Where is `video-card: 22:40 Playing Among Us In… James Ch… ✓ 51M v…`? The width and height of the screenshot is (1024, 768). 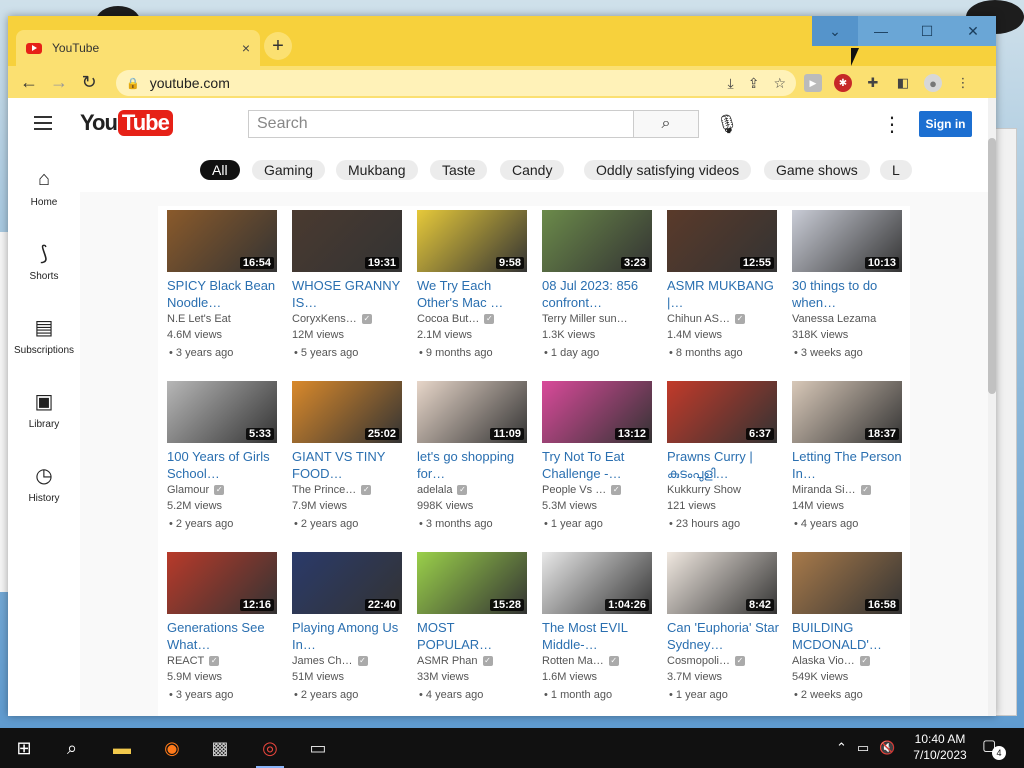 video-card: 22:40 Playing Among Us In… James Ch… ✓ 51M v… is located at coordinates (348, 626).